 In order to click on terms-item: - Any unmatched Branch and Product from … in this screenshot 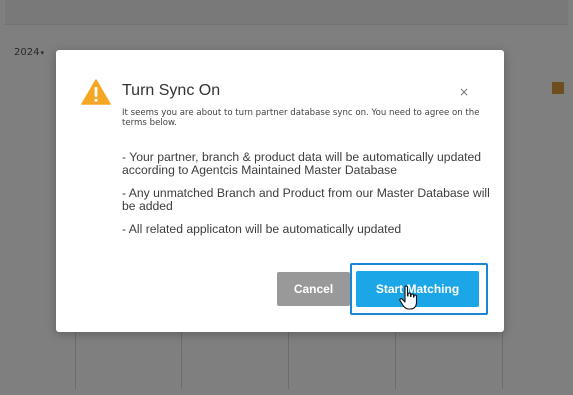, I will do `click(306, 199)`.